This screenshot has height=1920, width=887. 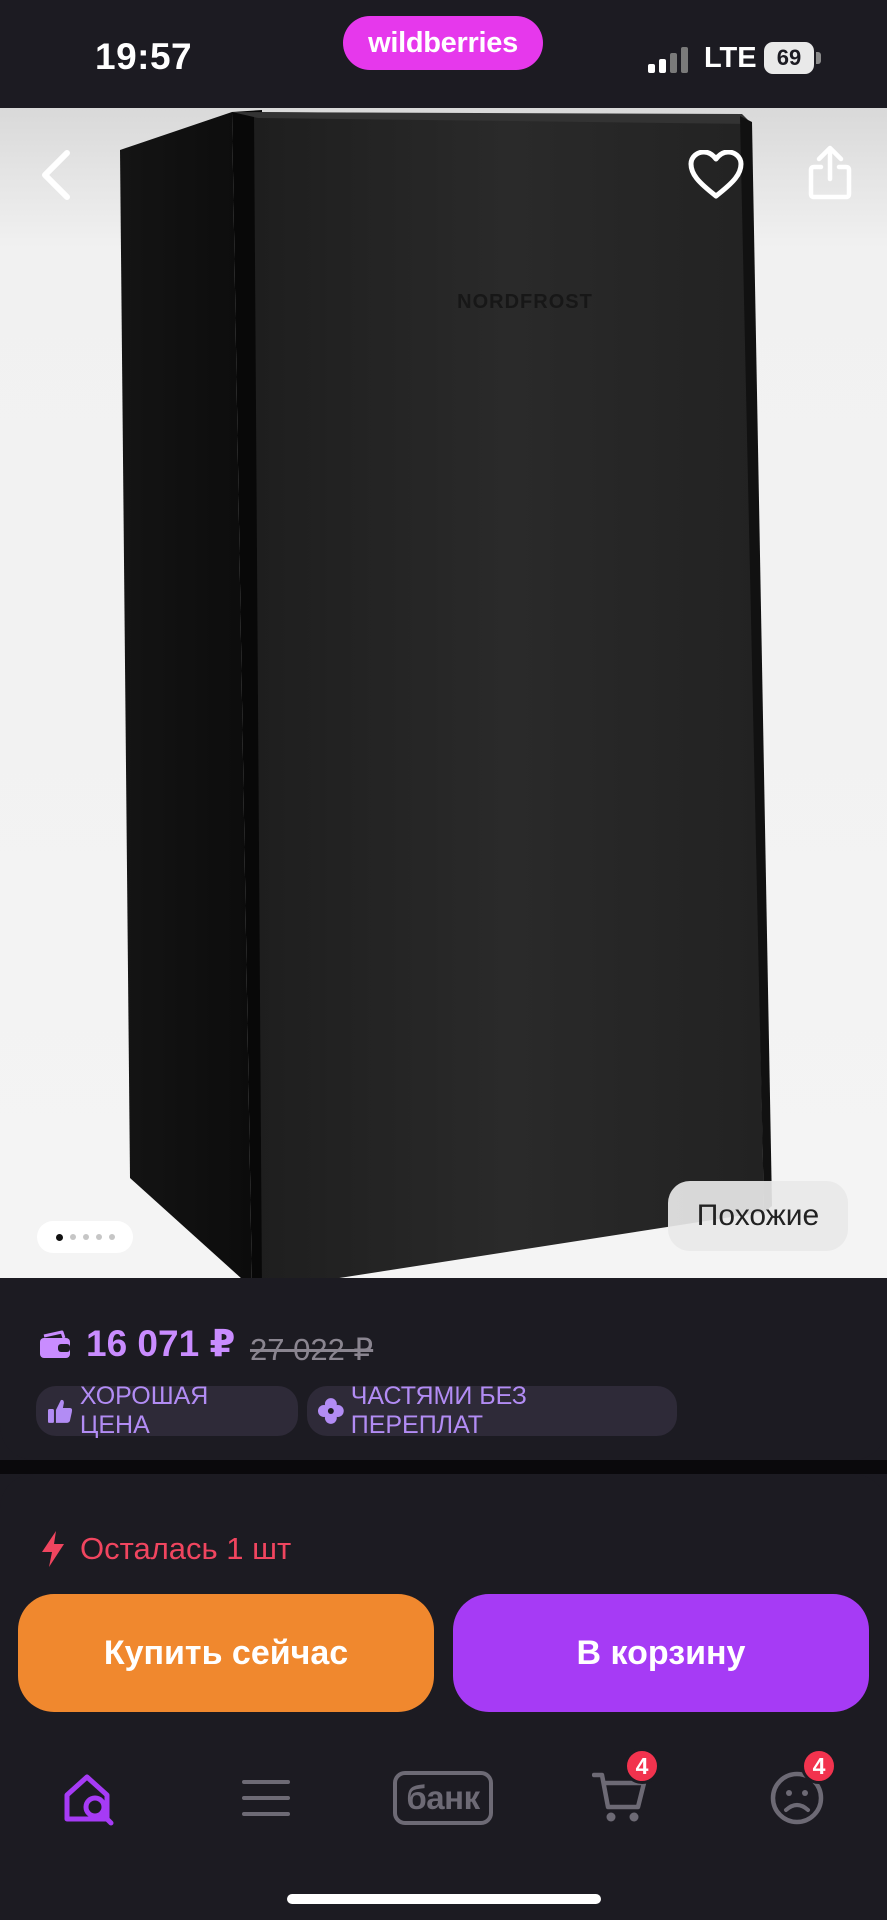 What do you see at coordinates (59, 1237) in the screenshot?
I see `pagination-dot-active` at bounding box center [59, 1237].